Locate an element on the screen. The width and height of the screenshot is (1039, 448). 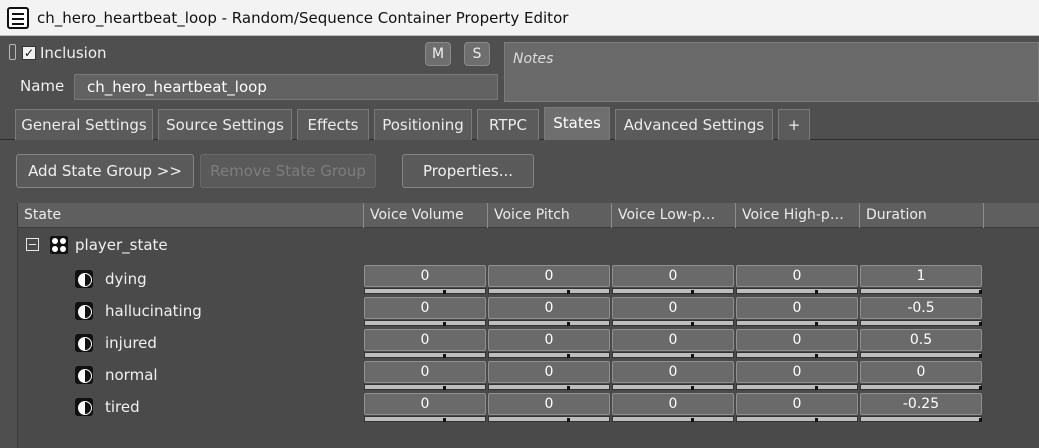
tab-effects: Effects is located at coordinates (333, 124).